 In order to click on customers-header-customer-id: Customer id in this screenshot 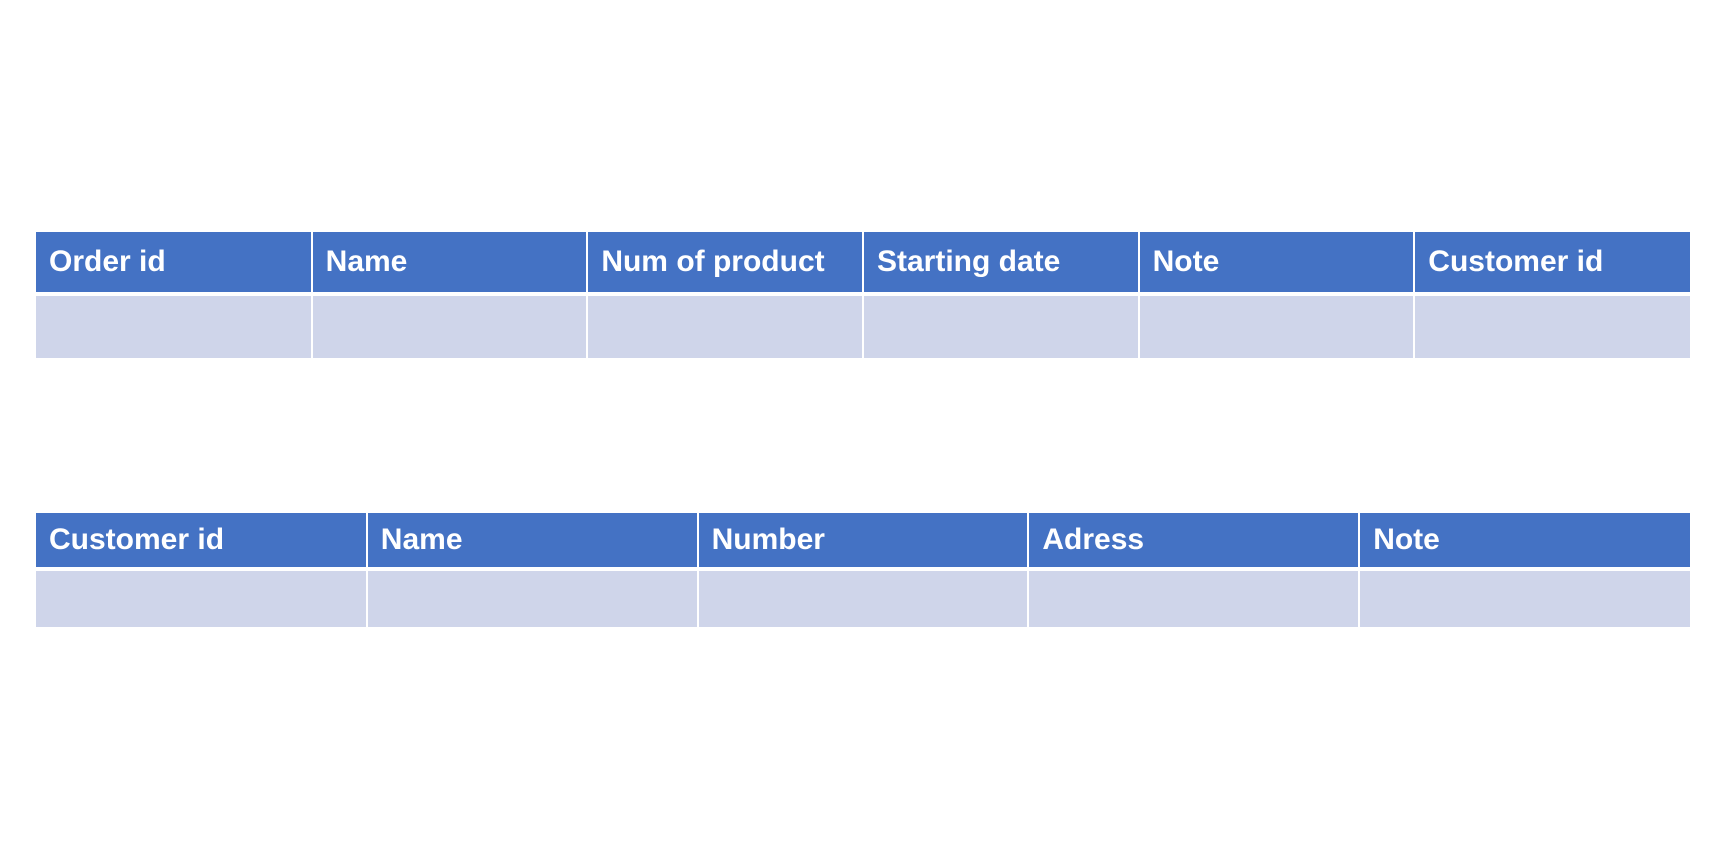, I will do `click(202, 541)`.